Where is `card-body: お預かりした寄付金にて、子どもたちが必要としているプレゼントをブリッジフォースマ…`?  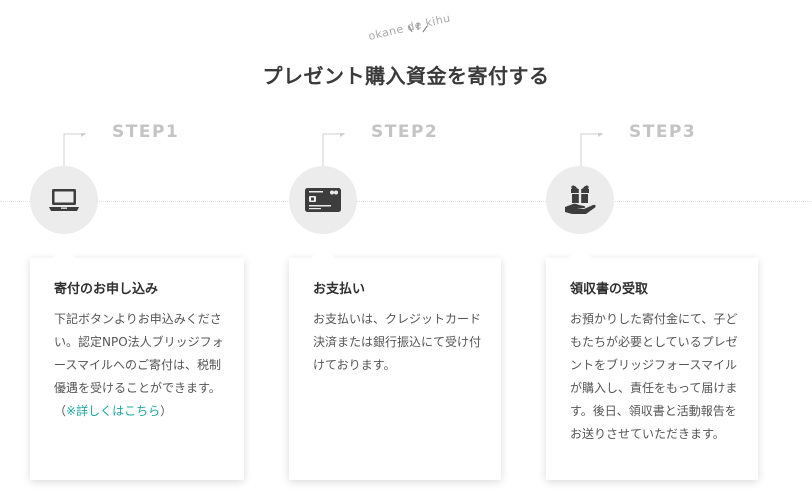
card-body: お預かりした寄付金にて、子どもたちが必要としているプレゼントをブリッジフォースマ… is located at coordinates (654, 376).